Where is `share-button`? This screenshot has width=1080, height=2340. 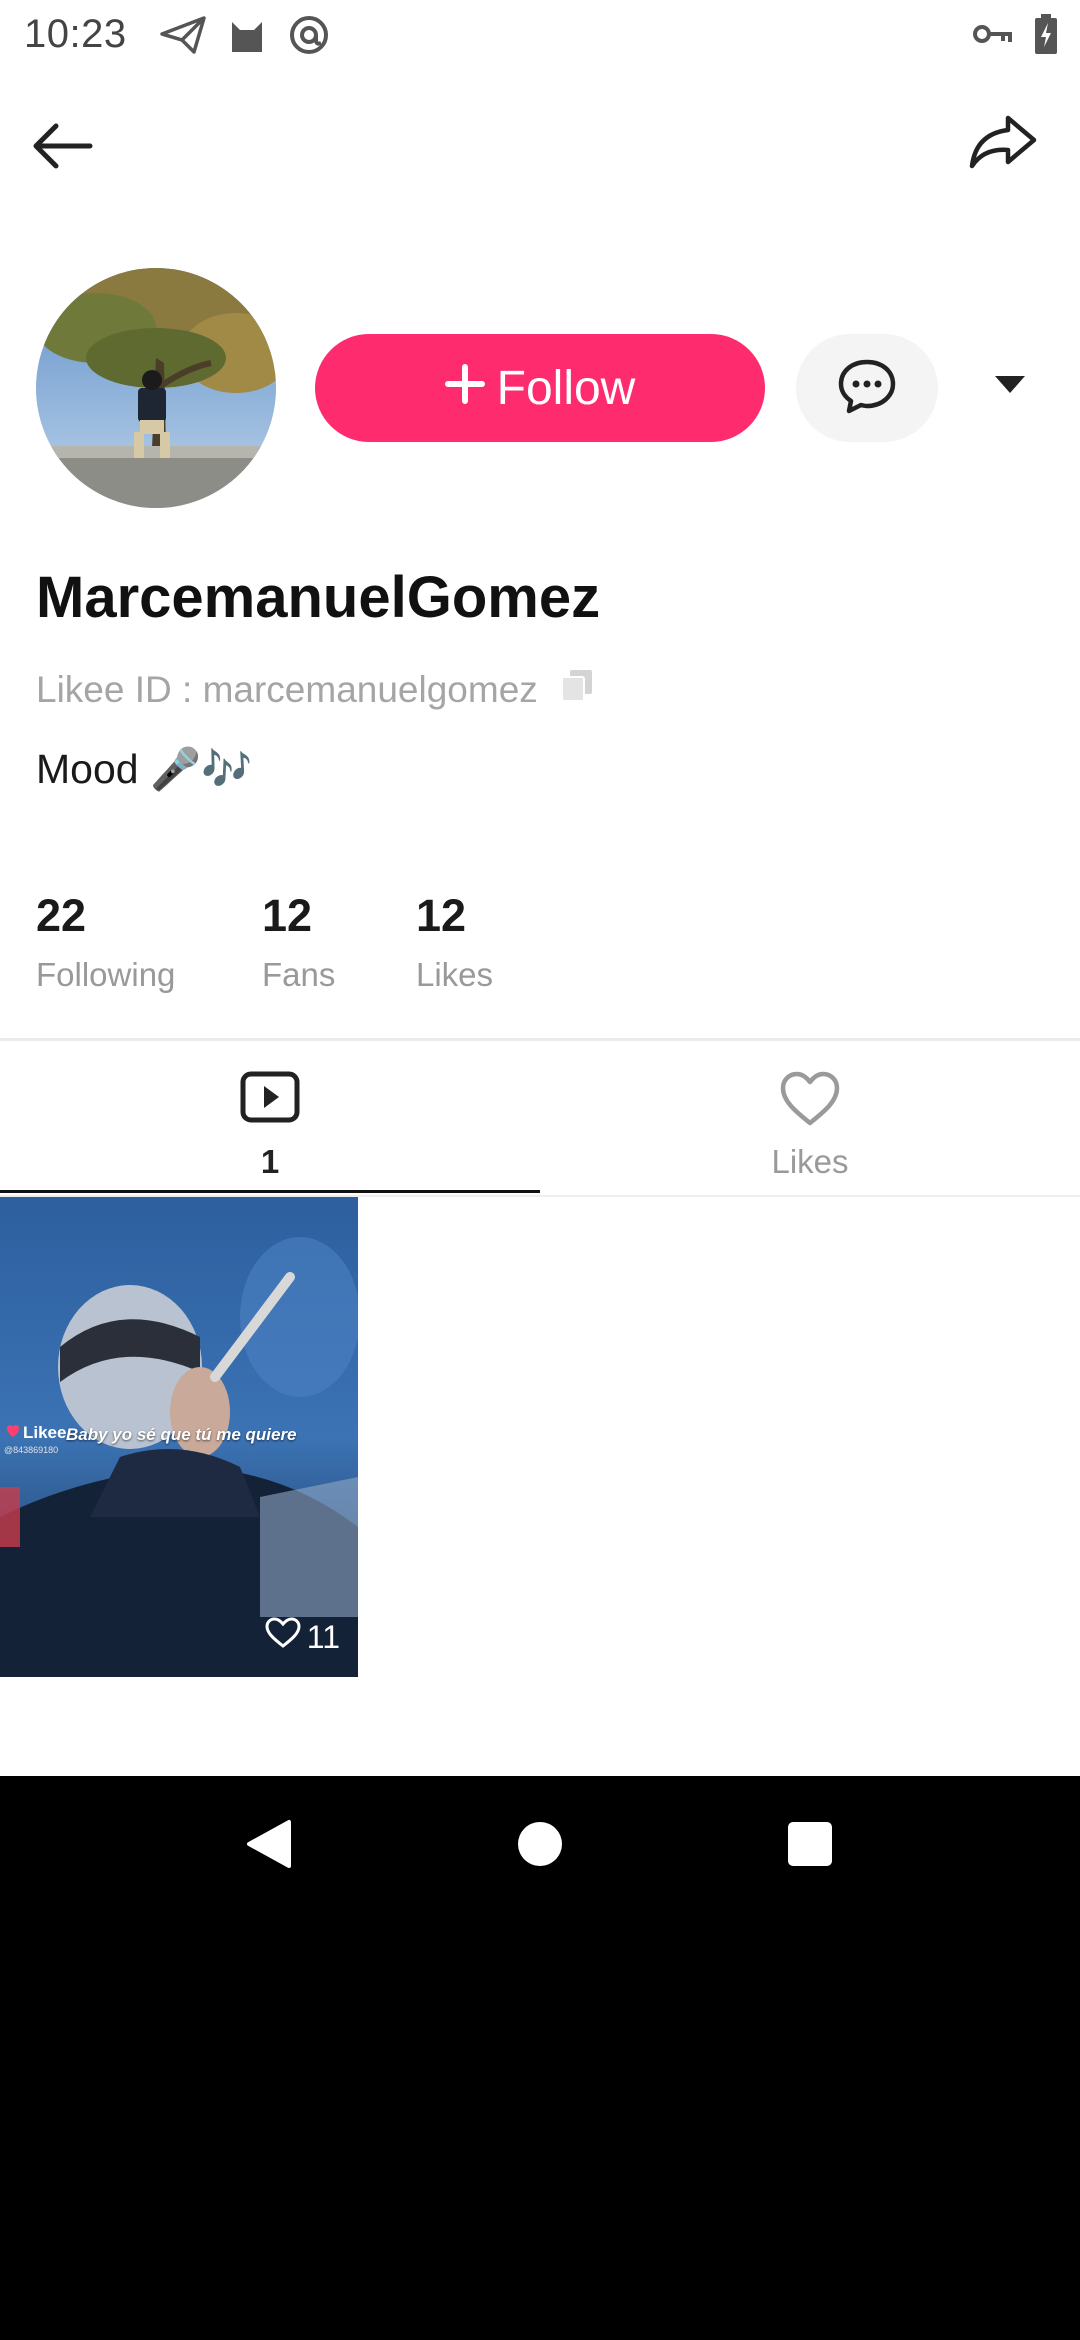
share-button is located at coordinates (1003, 142).